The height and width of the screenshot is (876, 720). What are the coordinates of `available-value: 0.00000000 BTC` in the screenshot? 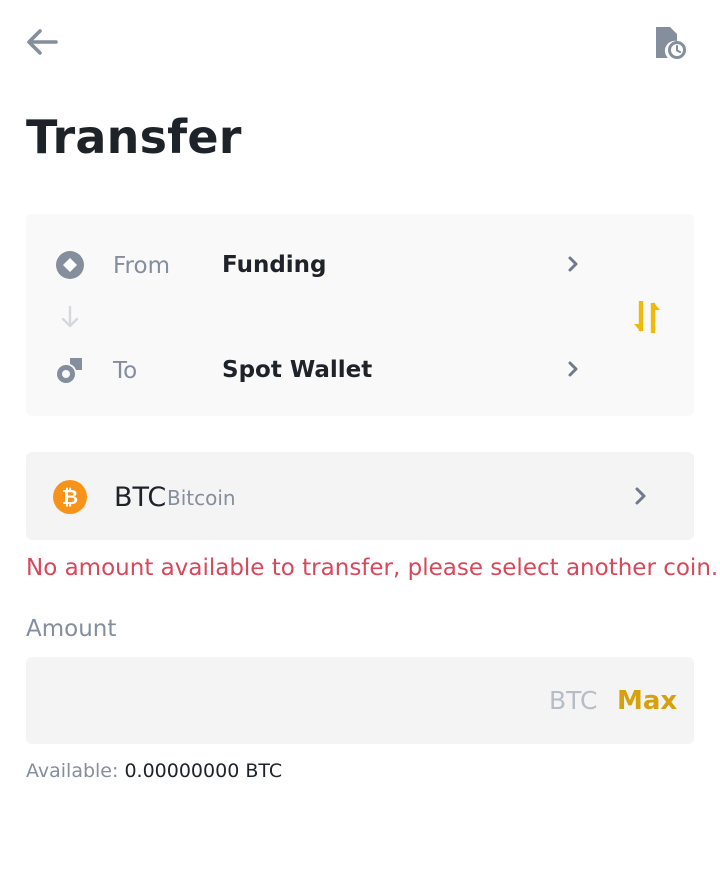 It's located at (203, 771).